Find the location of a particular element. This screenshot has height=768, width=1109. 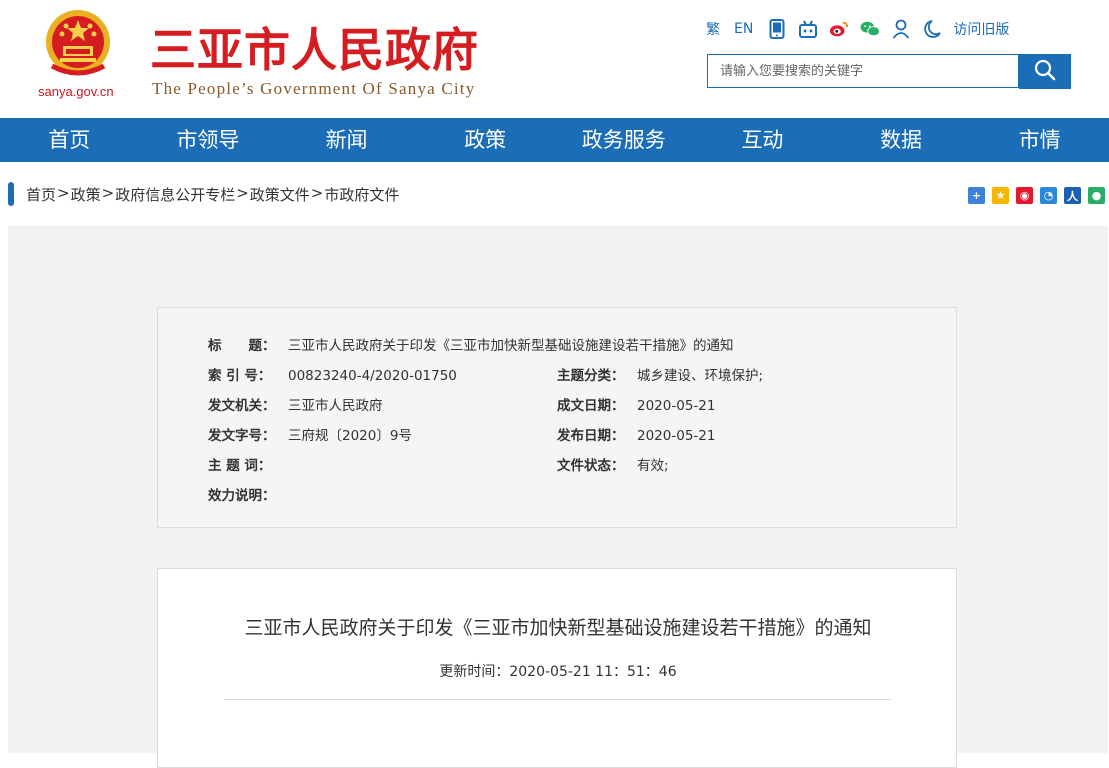

breadcrumb-item-home: 首页 is located at coordinates (41, 194).